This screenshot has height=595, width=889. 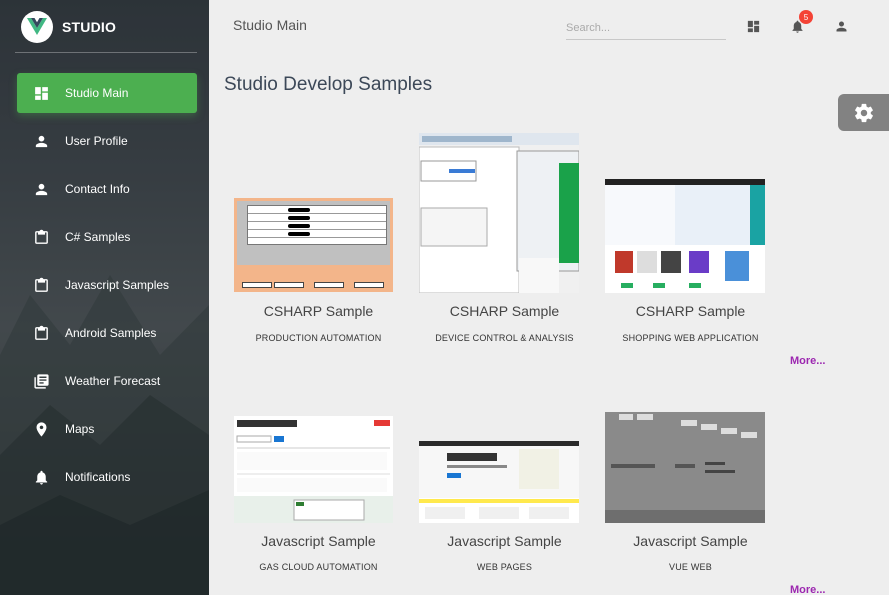 What do you see at coordinates (328, 84) in the screenshot?
I see `page-title: Studio Develop Samples` at bounding box center [328, 84].